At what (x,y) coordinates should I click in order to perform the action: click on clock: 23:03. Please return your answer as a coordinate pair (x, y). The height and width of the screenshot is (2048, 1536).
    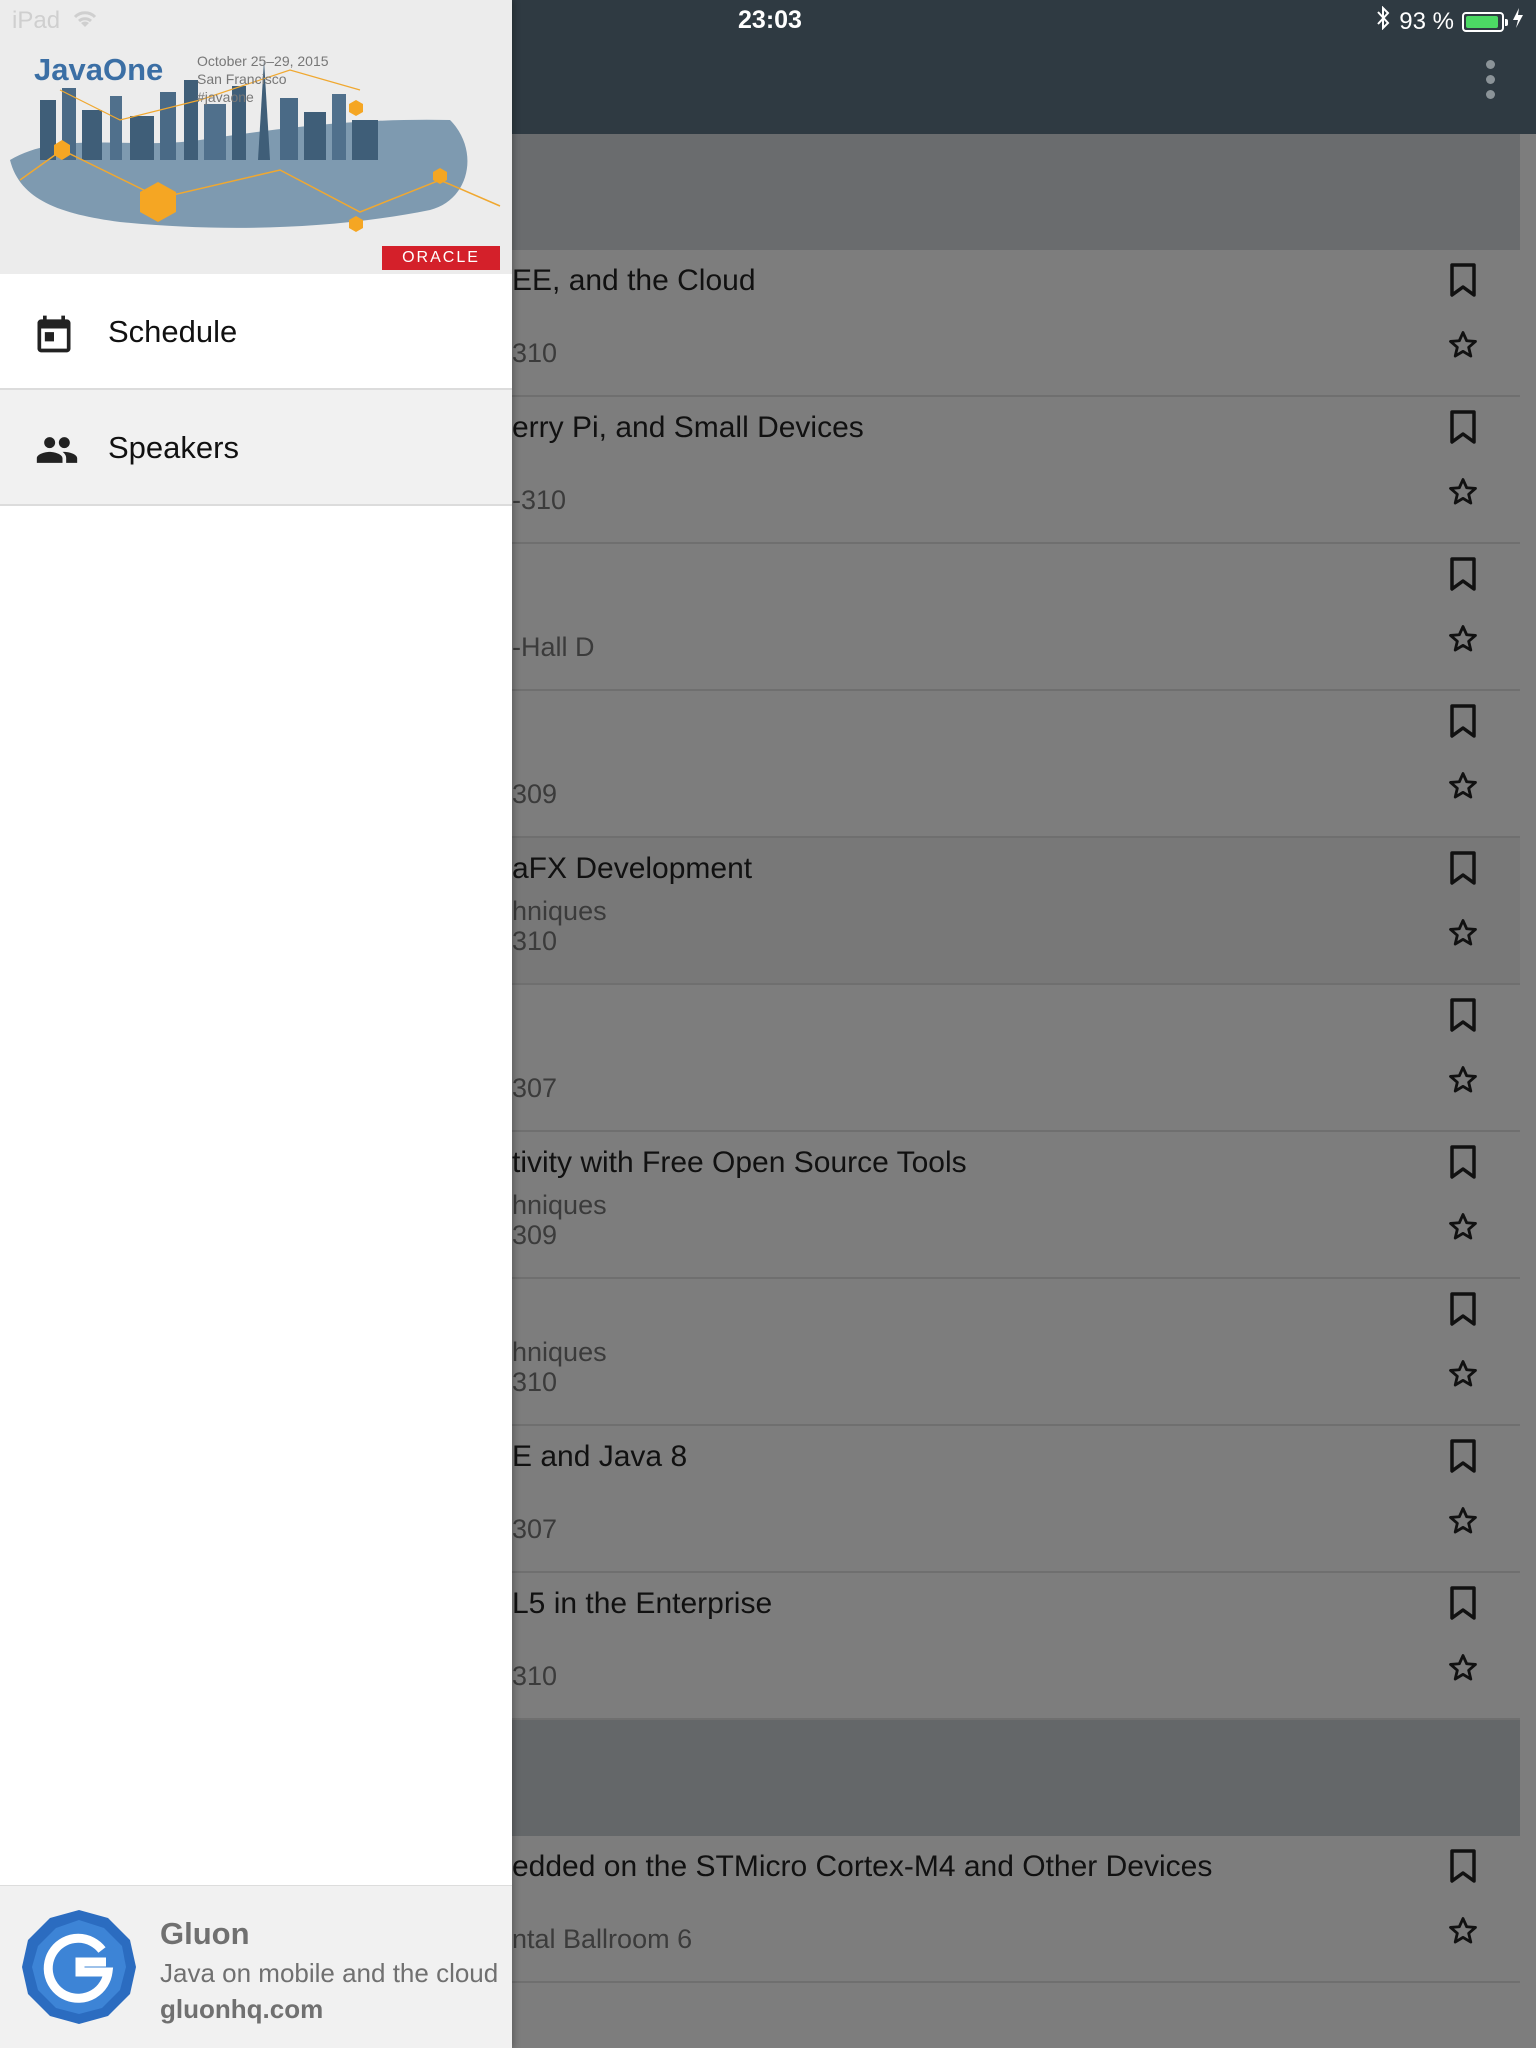
    Looking at the image, I should click on (770, 20).